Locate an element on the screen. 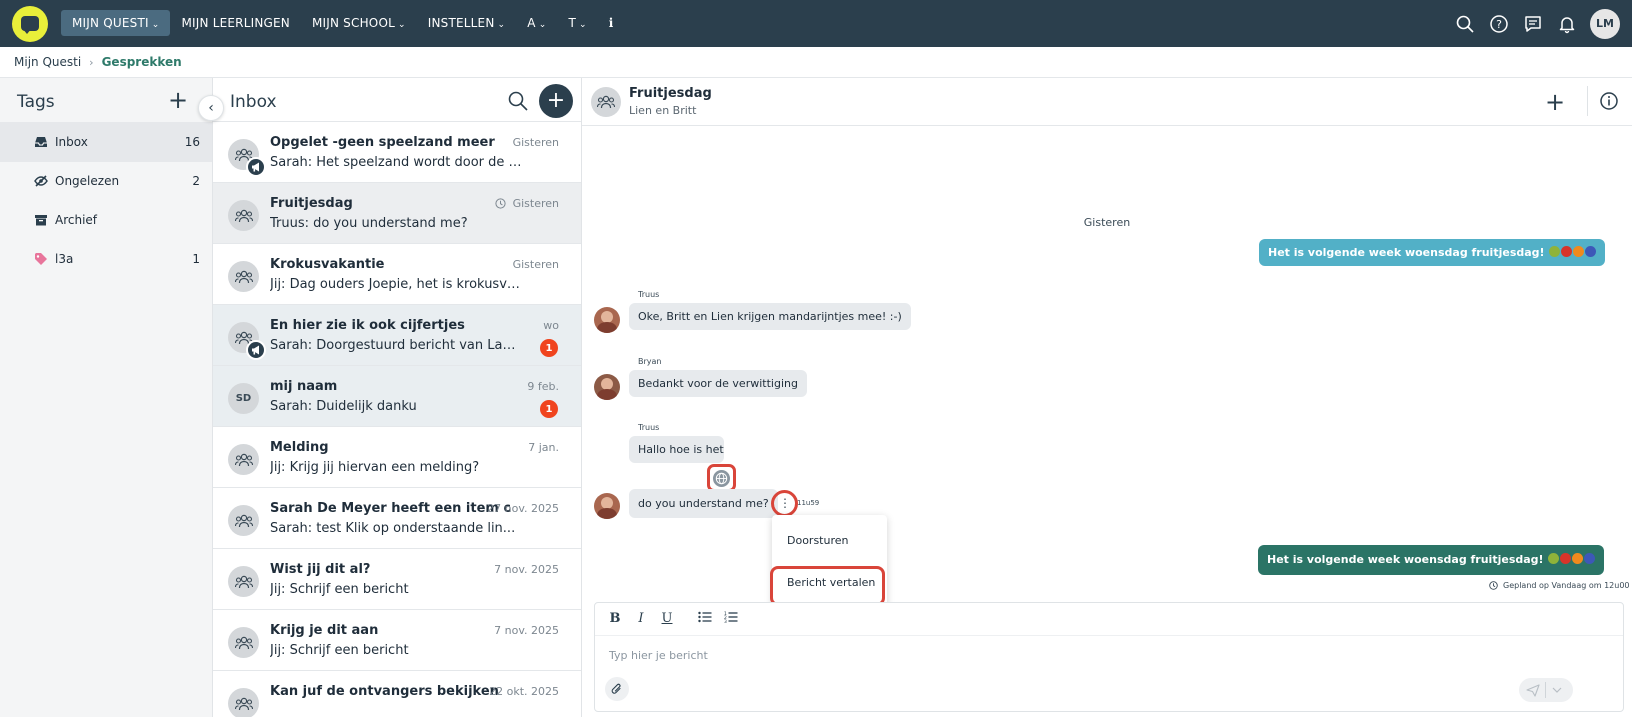 The image size is (1632, 717). nav-label: T is located at coordinates (572, 23).